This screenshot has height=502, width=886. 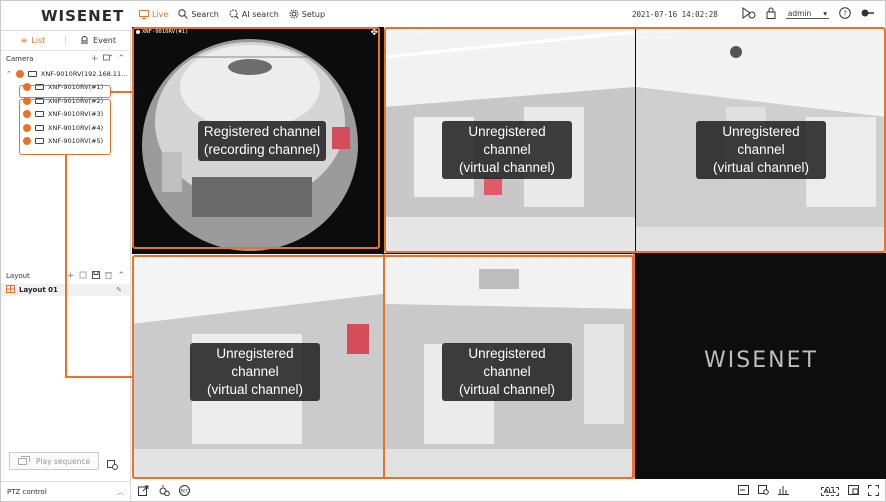 I want to click on expand-arrow-icon: ⌃, so click(x=9, y=74).